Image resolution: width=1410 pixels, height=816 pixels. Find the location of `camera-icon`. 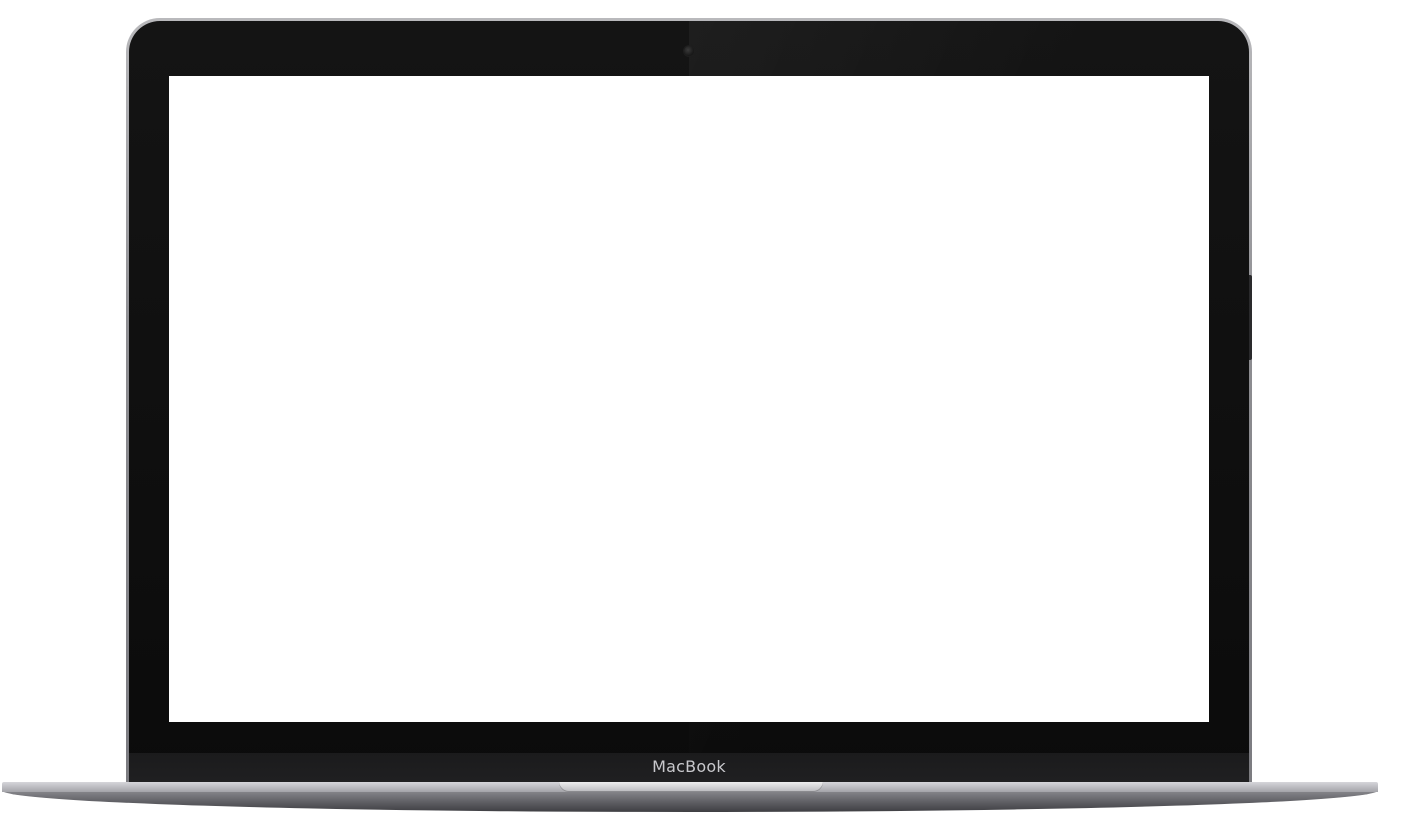

camera-icon is located at coordinates (689, 51).